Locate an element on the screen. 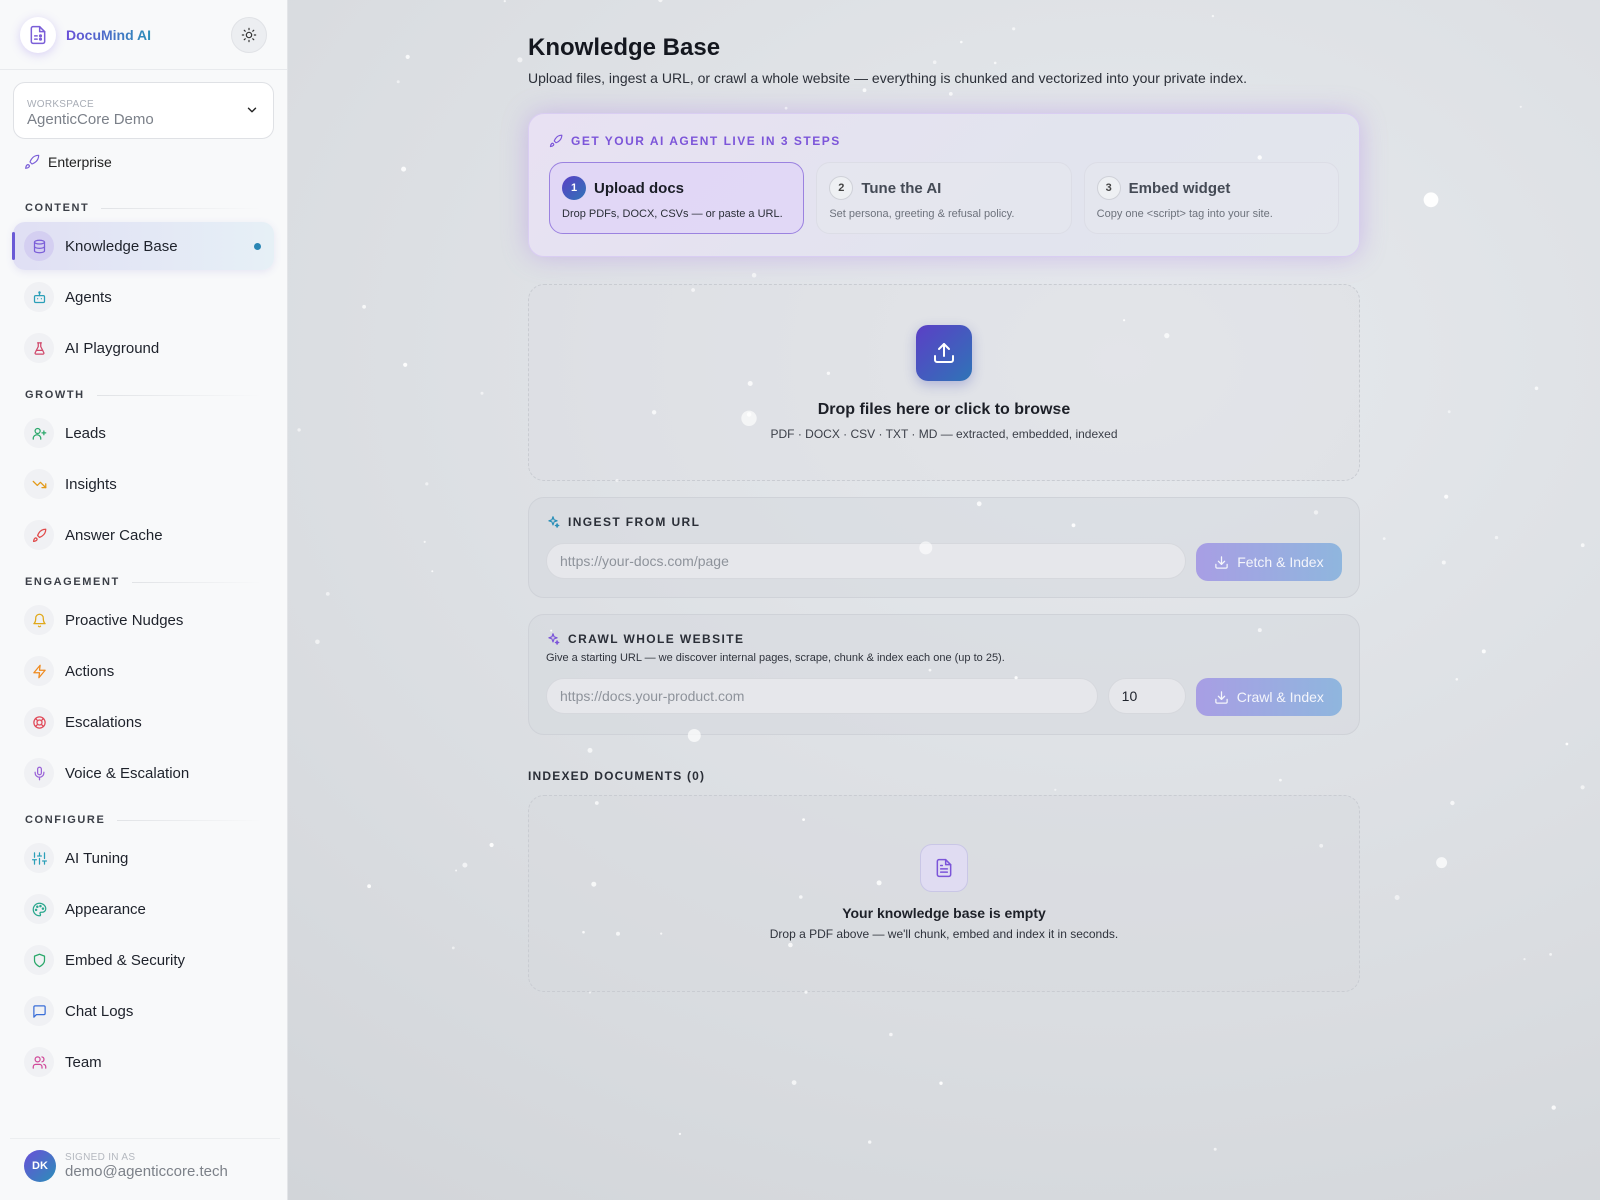 The image size is (1600, 1200). drop-zone-title: Drop files here or click to browse is located at coordinates (944, 409).